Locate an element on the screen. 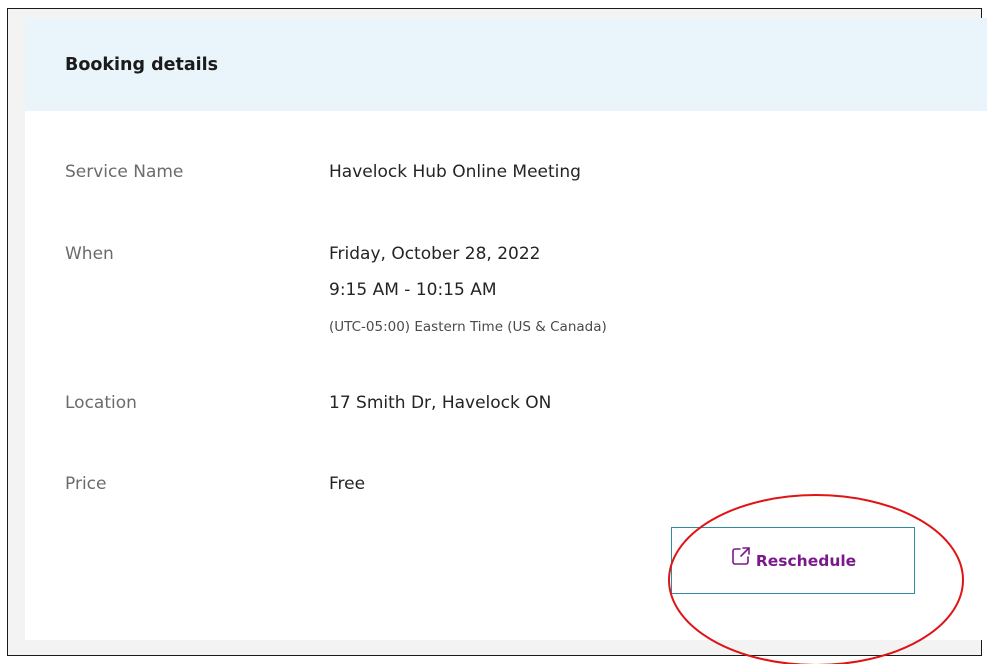 The image size is (987, 664). external-link-icon is located at coordinates (741, 556).